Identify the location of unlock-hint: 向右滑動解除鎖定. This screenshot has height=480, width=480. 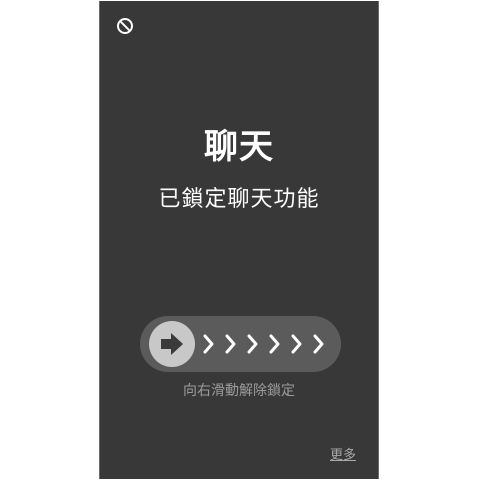
(239, 391).